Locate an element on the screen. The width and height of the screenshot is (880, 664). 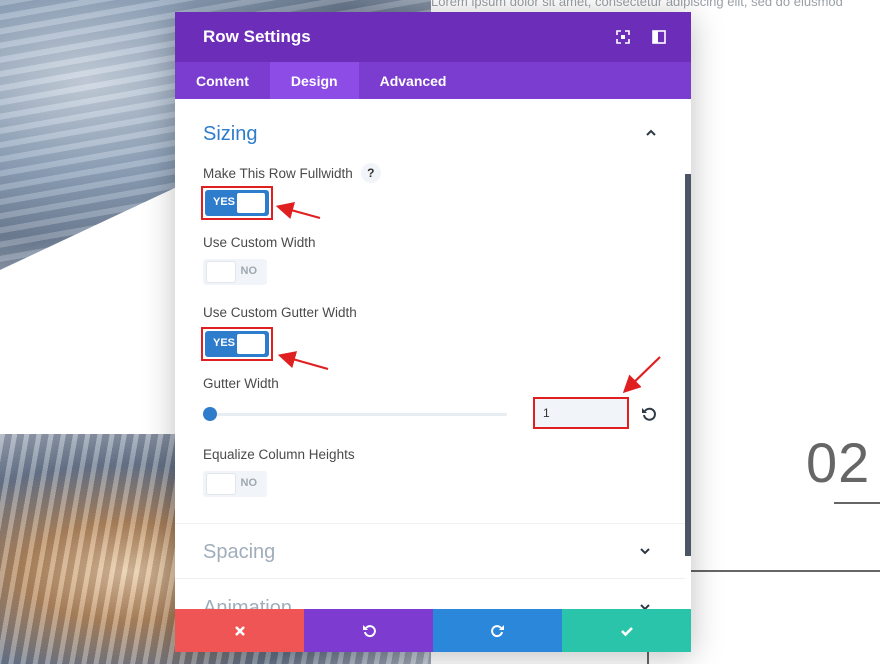
redo-button is located at coordinates (497, 630).